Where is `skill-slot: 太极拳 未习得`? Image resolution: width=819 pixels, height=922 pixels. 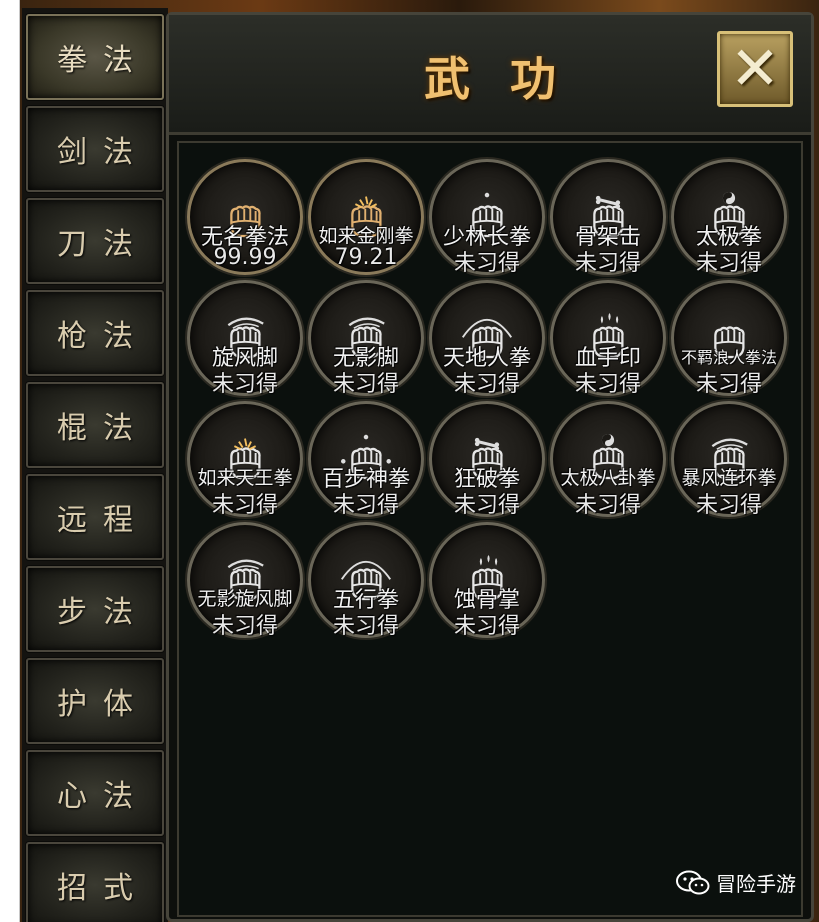
skill-slot: 太极拳 未习得 is located at coordinates (729, 217).